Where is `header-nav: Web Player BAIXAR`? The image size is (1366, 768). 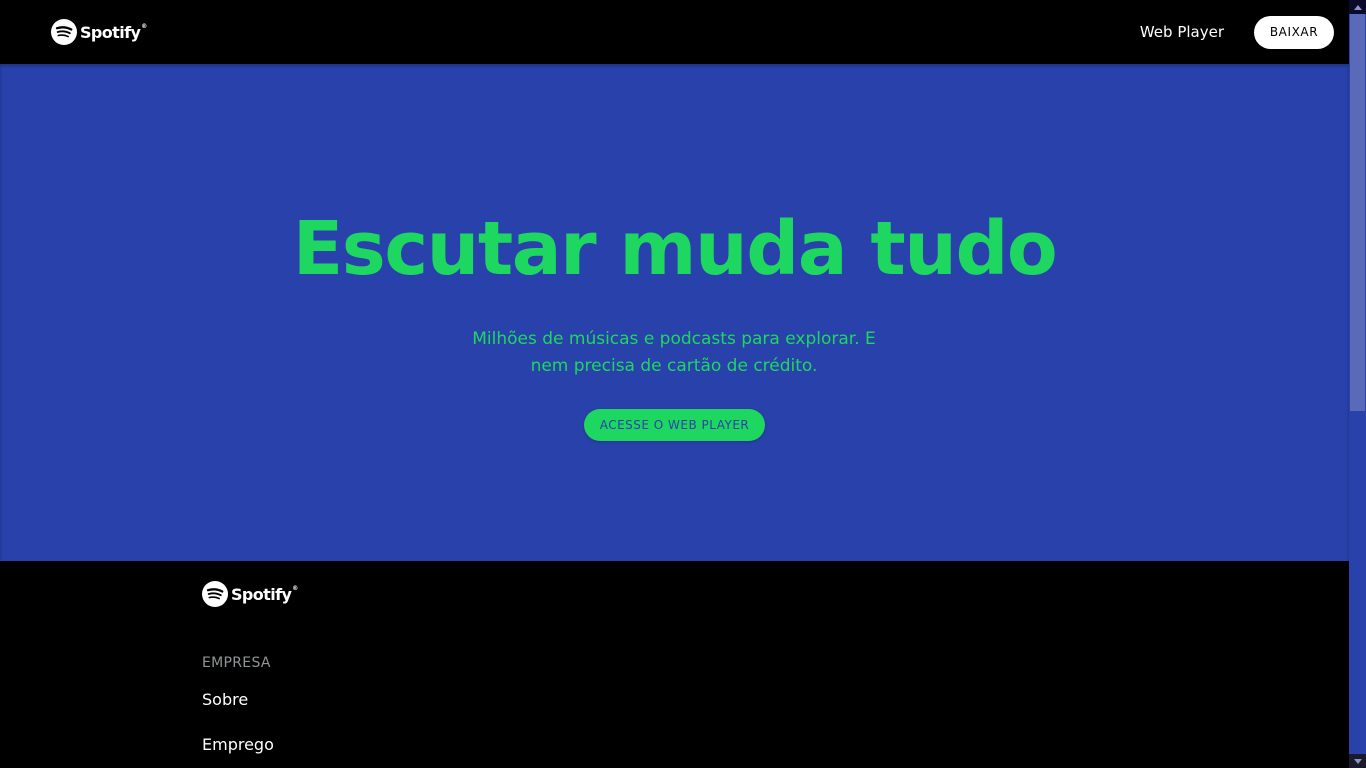
header-nav: Web Player BAIXAR is located at coordinates (1237, 32).